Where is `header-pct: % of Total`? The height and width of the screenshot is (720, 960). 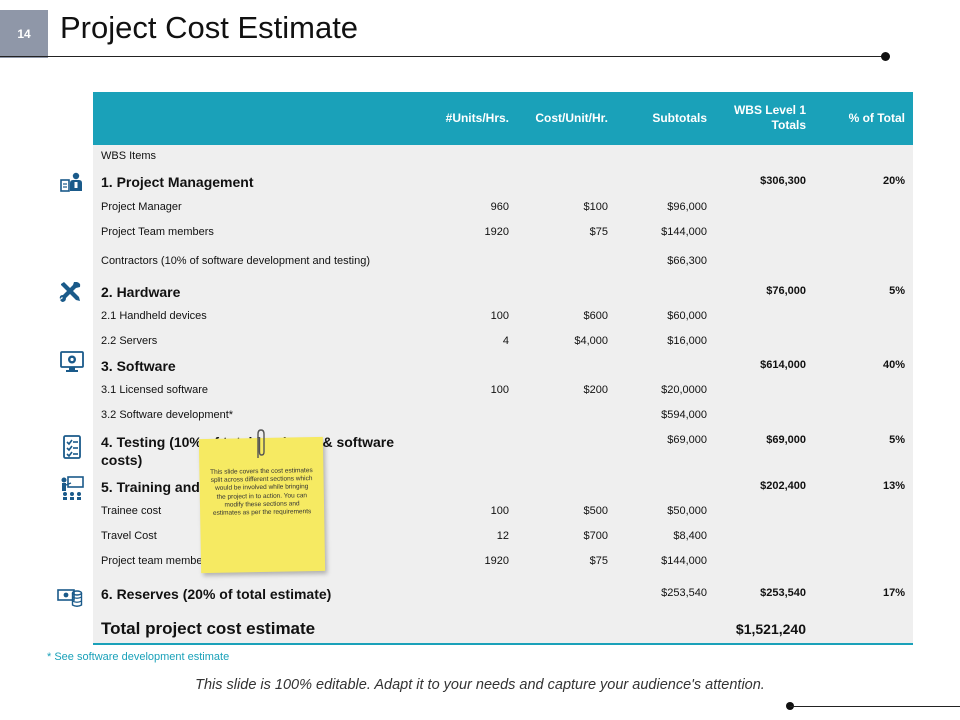 header-pct: % of Total is located at coordinates (876, 118).